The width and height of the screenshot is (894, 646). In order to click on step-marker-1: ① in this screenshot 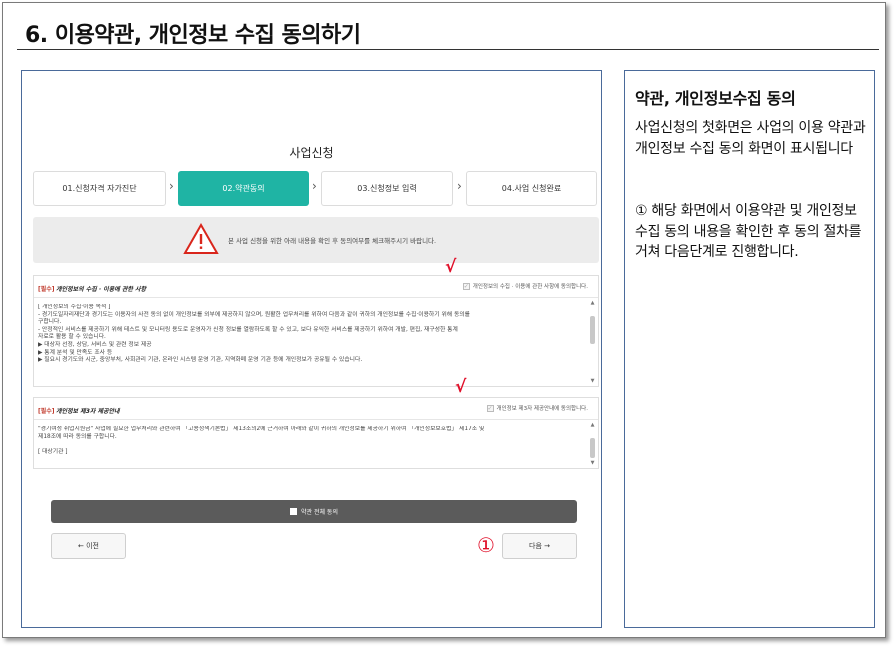, I will do `click(486, 545)`.